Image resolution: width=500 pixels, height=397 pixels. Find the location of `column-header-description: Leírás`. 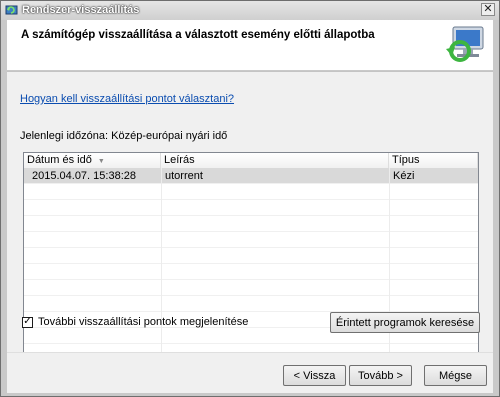

column-header-description: Leírás is located at coordinates (275, 160).